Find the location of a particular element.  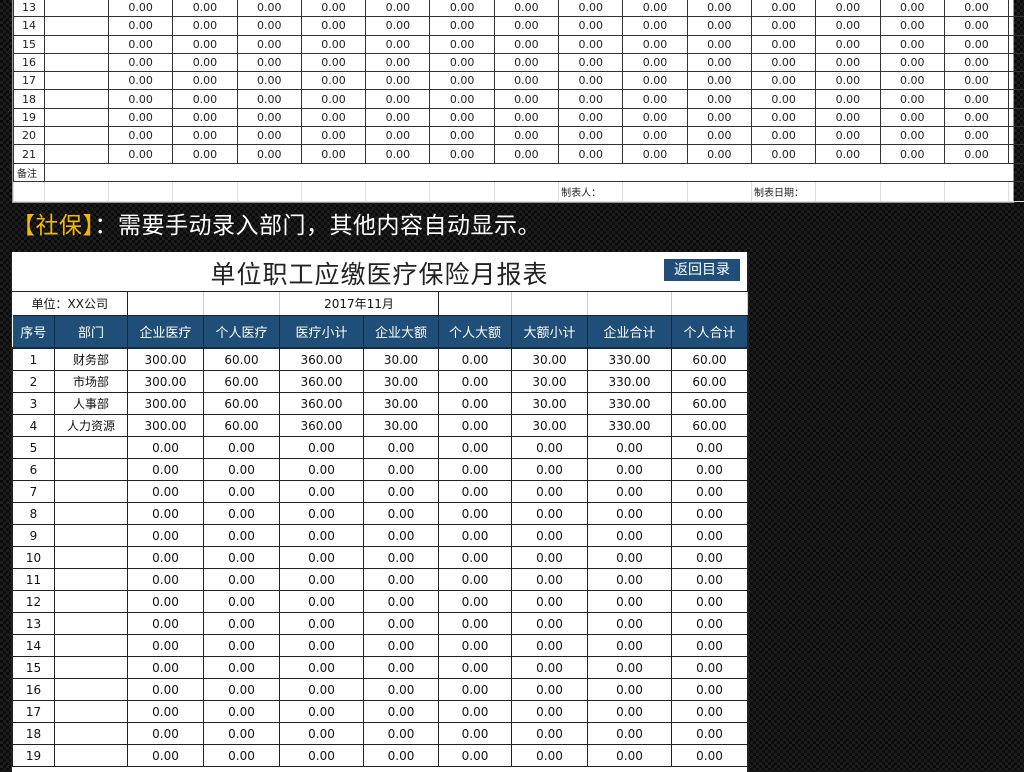

row-number-cell: 17 is located at coordinates (34, 712).